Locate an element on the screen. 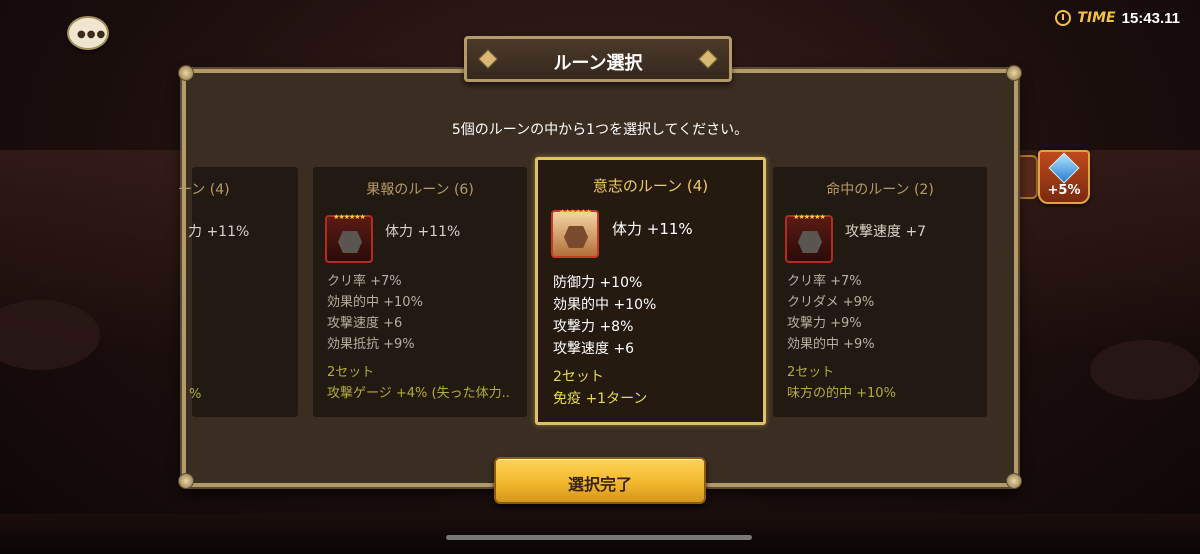 Image resolution: width=1200 pixels, height=554 pixels. dialog-title-tab: ルーン選択 is located at coordinates (598, 59).